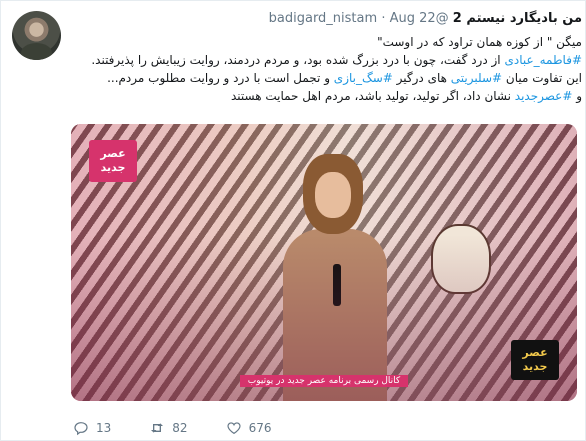 This screenshot has height=441, width=586. Describe the element at coordinates (543, 60) in the screenshot. I see `hashtag-link: #فاطمه_عبادی` at that location.